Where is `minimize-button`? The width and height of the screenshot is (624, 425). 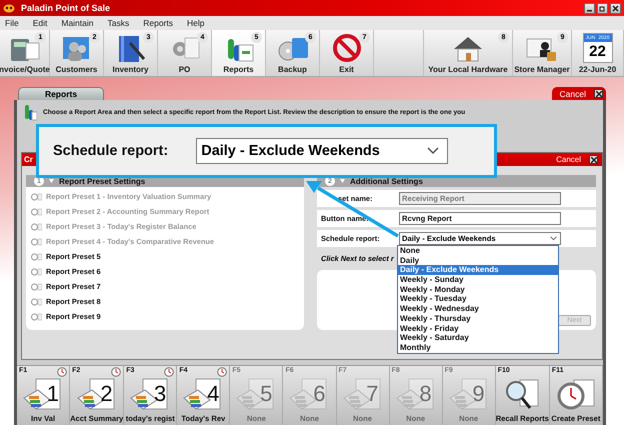 minimize-button is located at coordinates (589, 8).